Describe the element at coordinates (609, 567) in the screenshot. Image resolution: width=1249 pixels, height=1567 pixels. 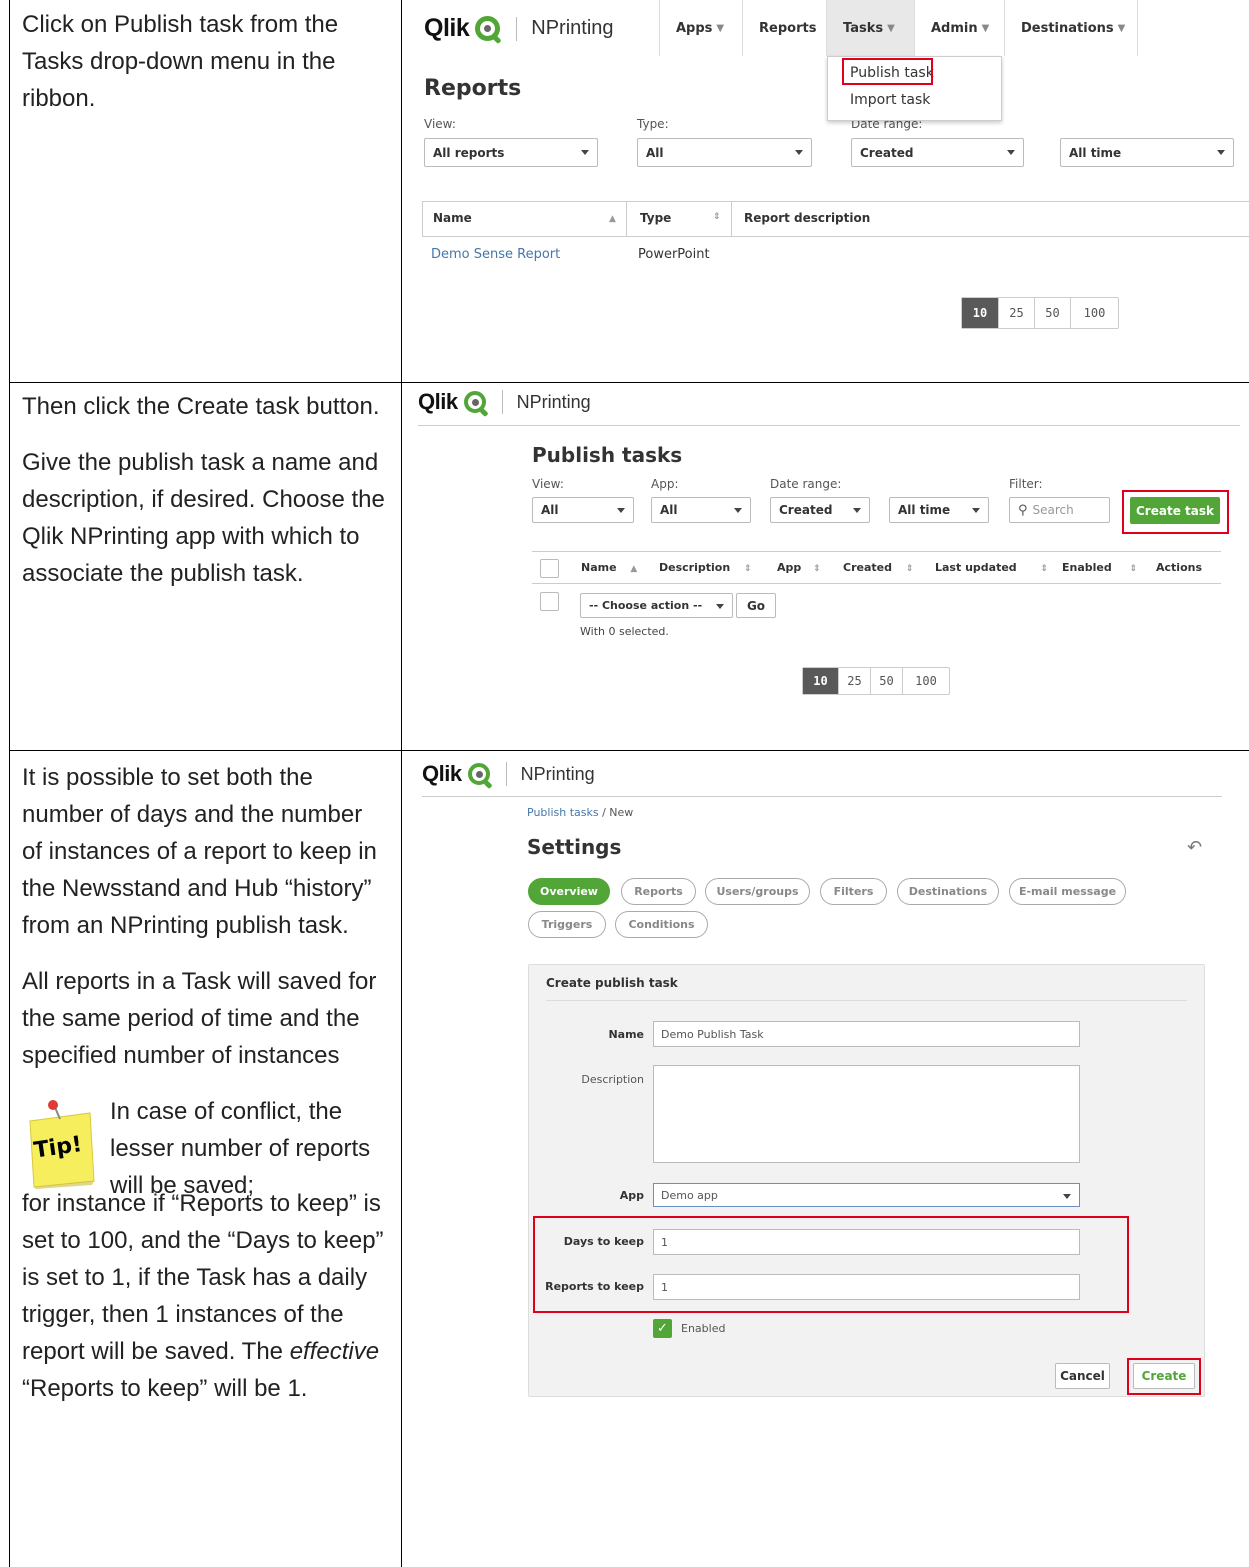
I see `column-header-name: Name ▲` at that location.